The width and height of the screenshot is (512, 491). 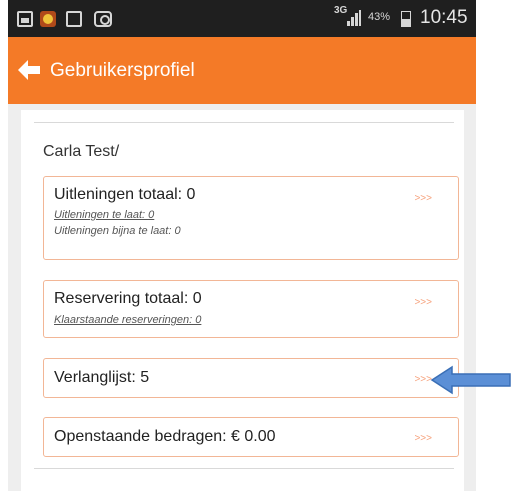 What do you see at coordinates (122, 70) in the screenshot?
I see `page-title: Gebruikersprofiel` at bounding box center [122, 70].